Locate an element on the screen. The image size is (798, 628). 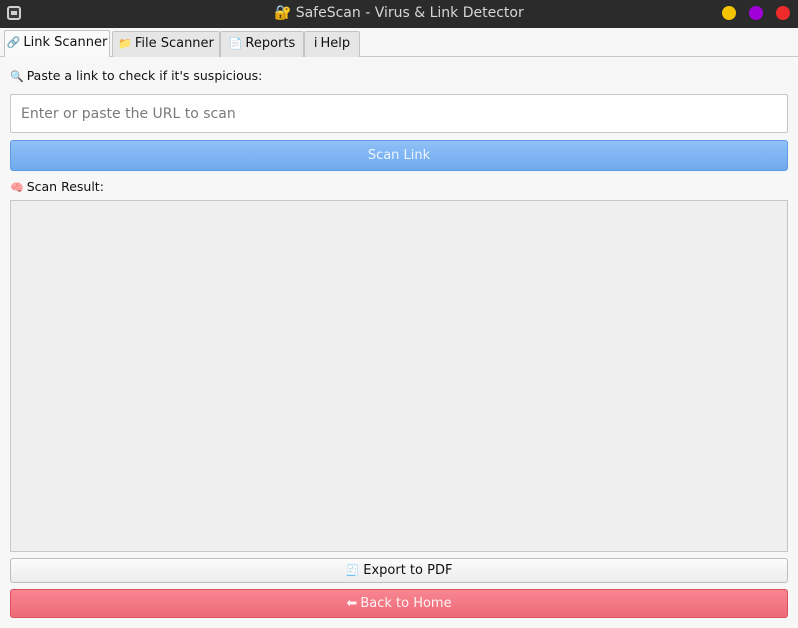
brain-icon: 🧠 is located at coordinates (17, 187).